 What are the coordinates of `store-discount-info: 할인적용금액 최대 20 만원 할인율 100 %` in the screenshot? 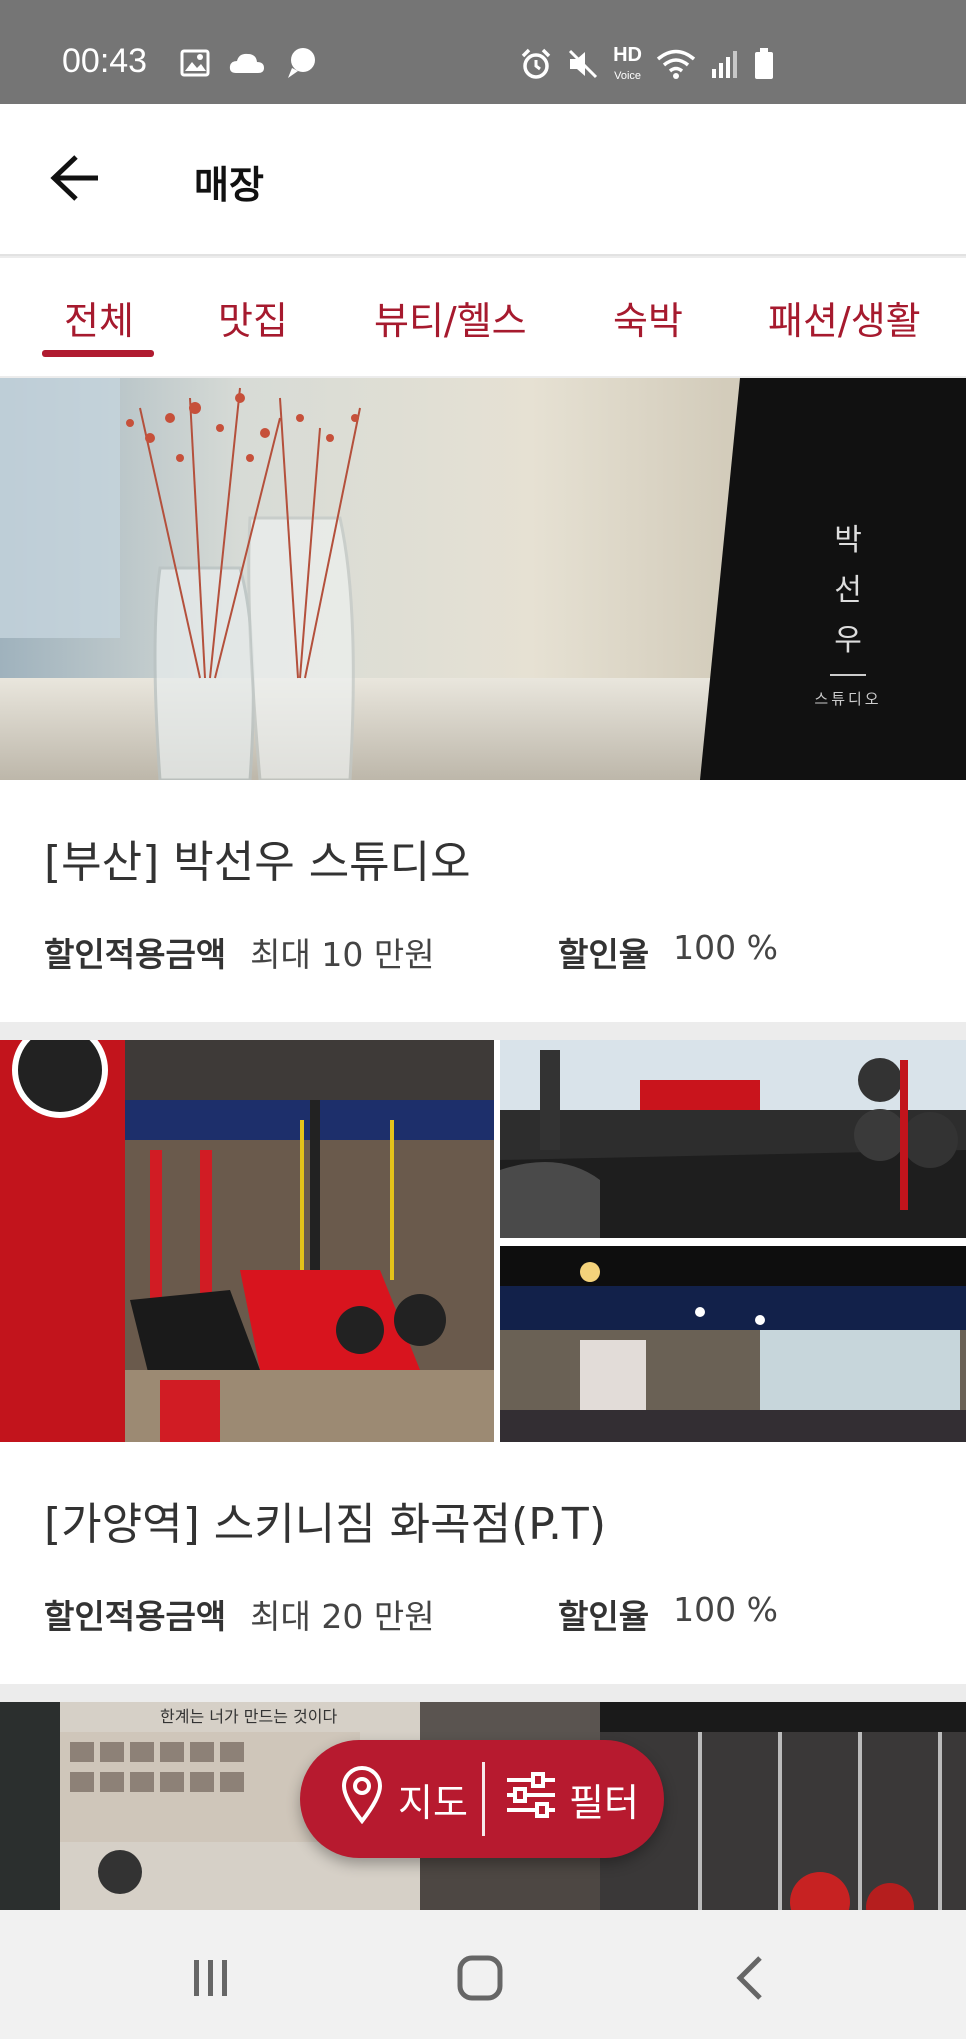 It's located at (411, 1614).